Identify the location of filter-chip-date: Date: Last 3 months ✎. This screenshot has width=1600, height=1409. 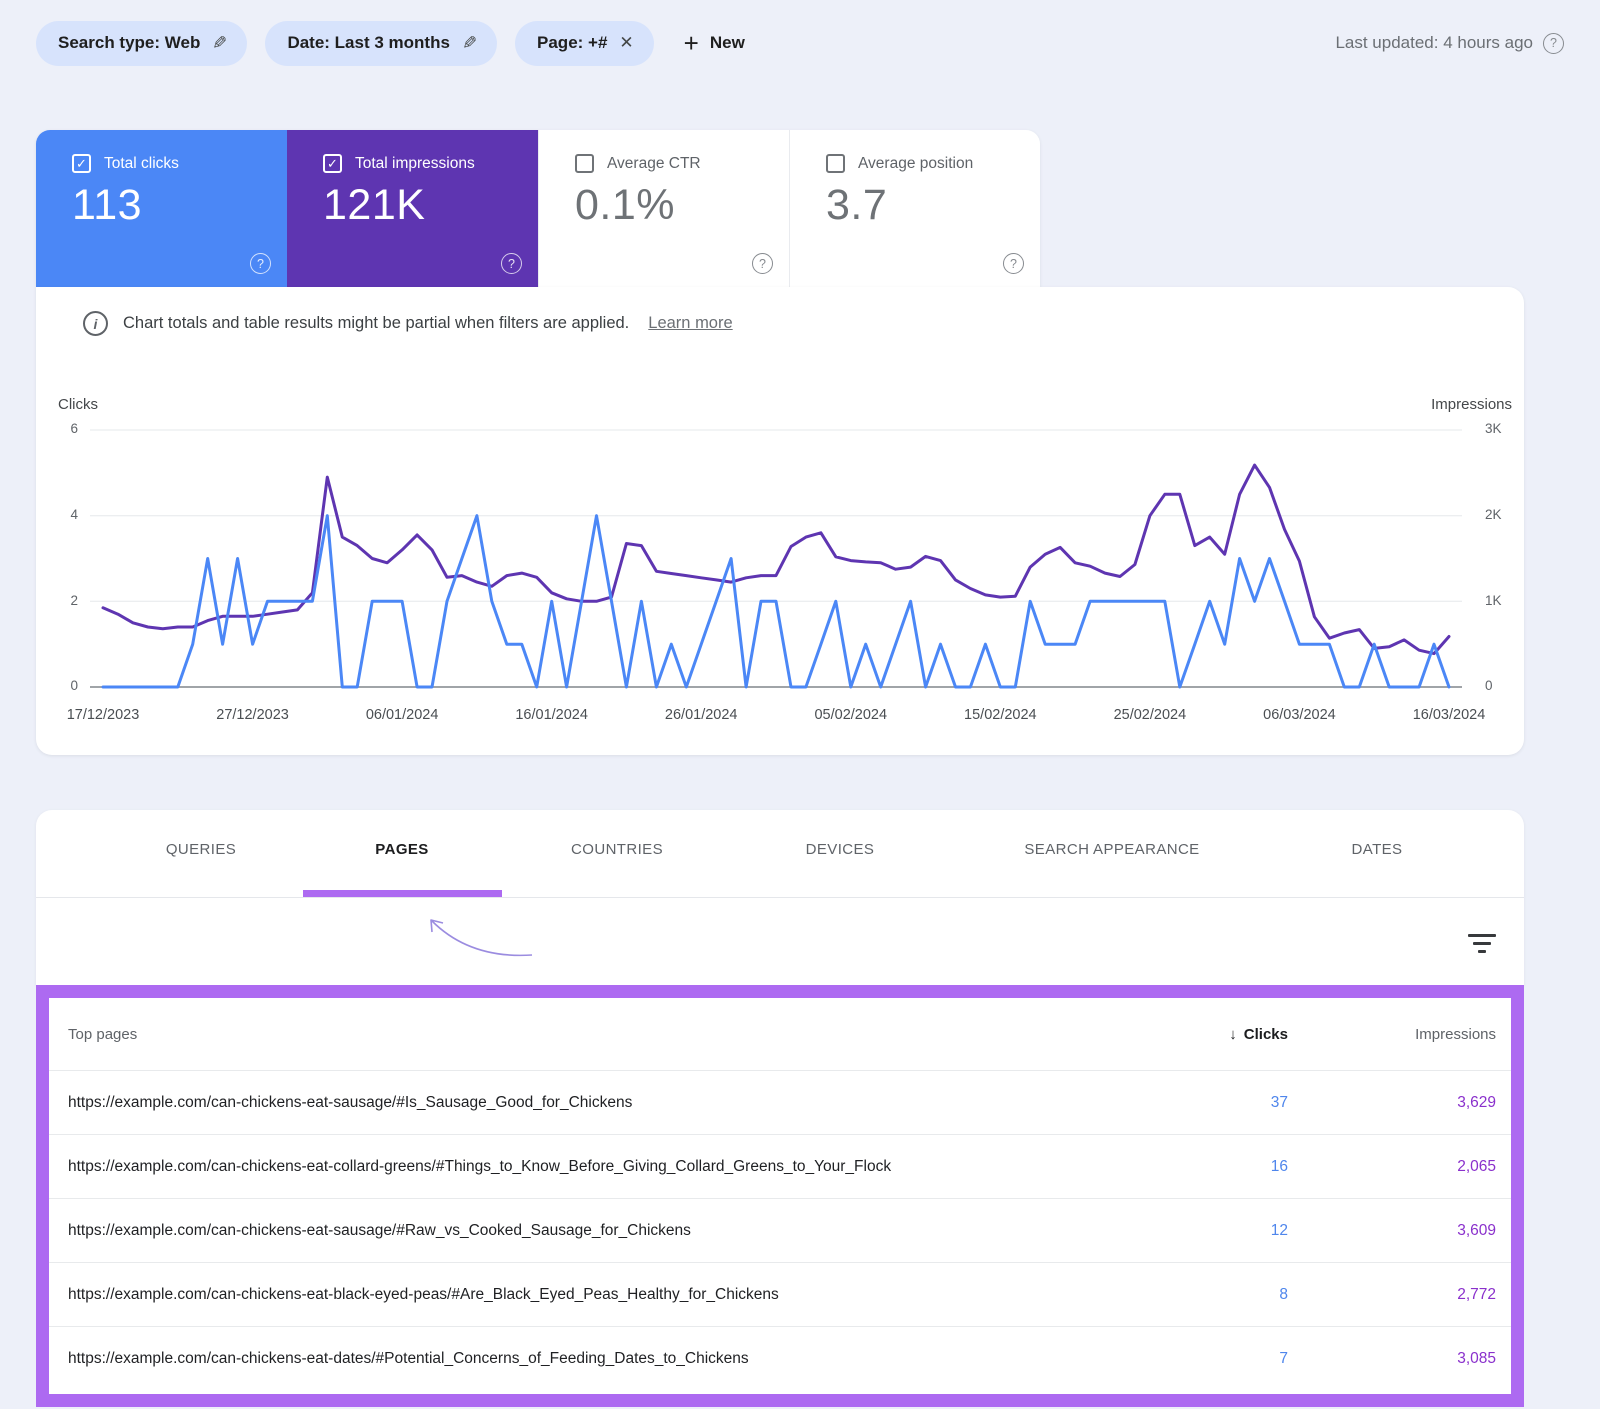
(381, 43).